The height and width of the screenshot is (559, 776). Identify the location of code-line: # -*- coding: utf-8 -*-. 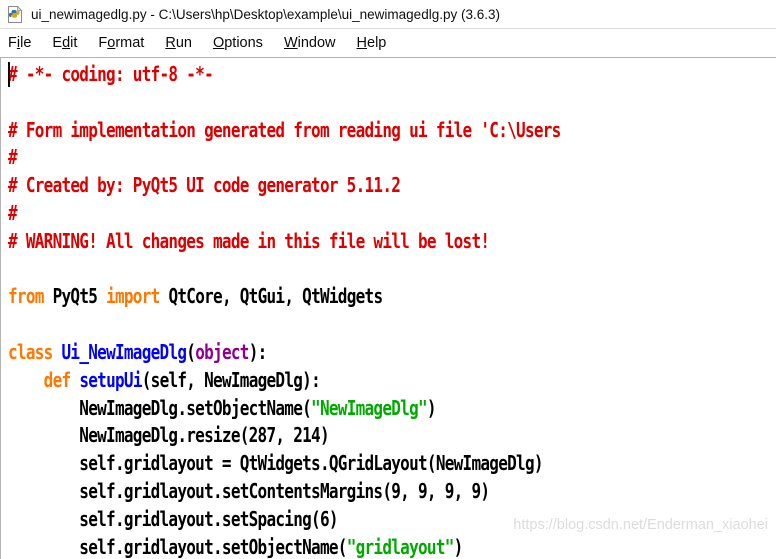
(392, 75).